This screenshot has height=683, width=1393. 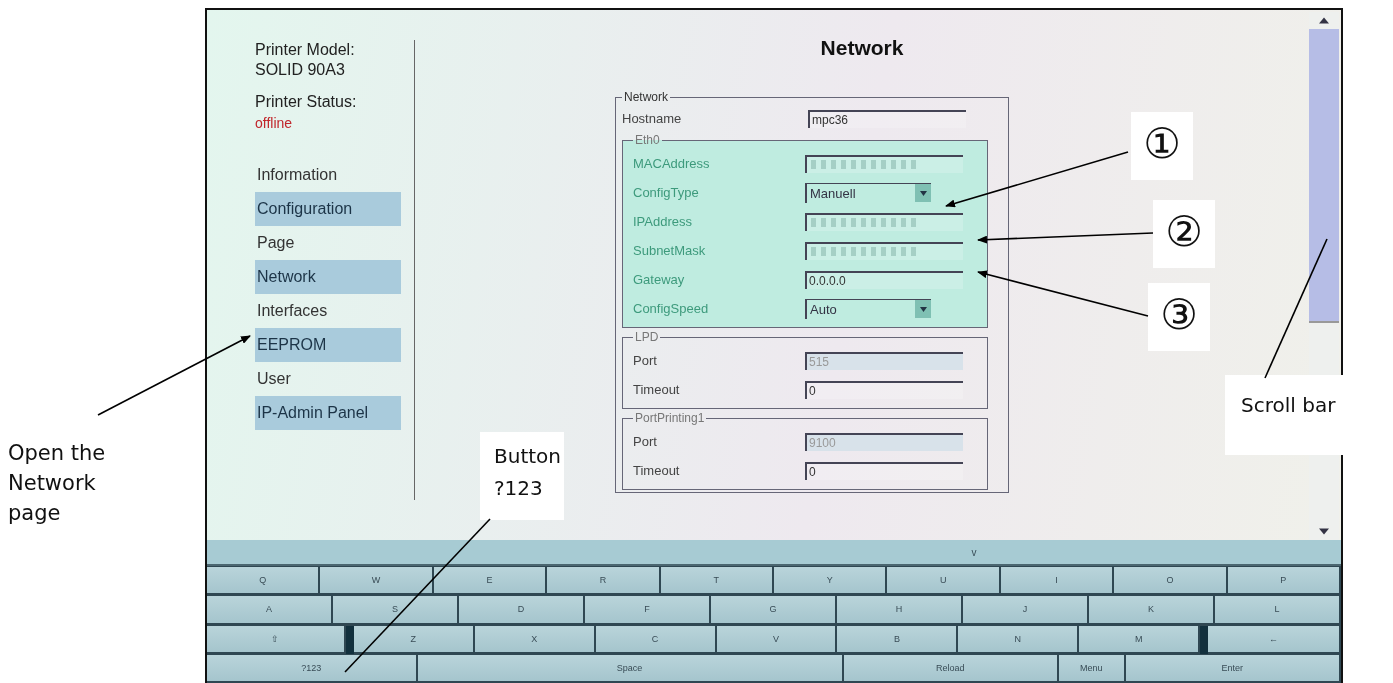 I want to click on letter-key: N, so click(x=1019, y=639).